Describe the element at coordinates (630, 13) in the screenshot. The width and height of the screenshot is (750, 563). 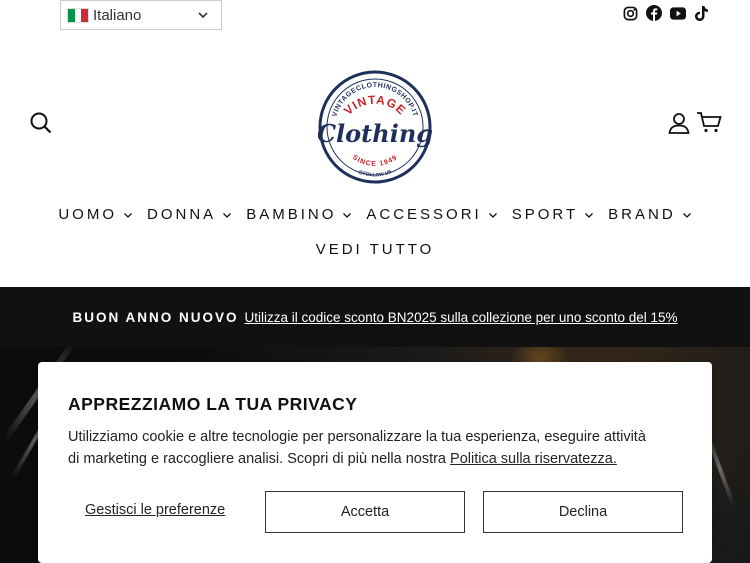
I see `instagram-icon` at that location.